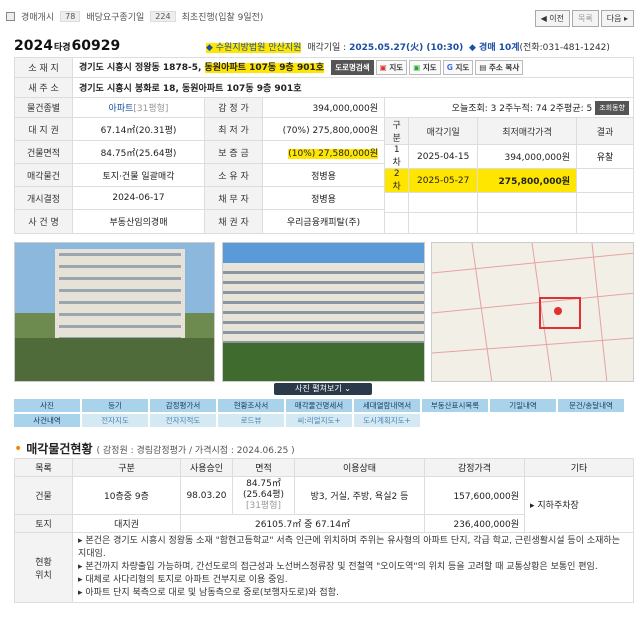  What do you see at coordinates (138, 129) in the screenshot?
I see `land-right: 67.14㎡(20.31평)` at bounding box center [138, 129].